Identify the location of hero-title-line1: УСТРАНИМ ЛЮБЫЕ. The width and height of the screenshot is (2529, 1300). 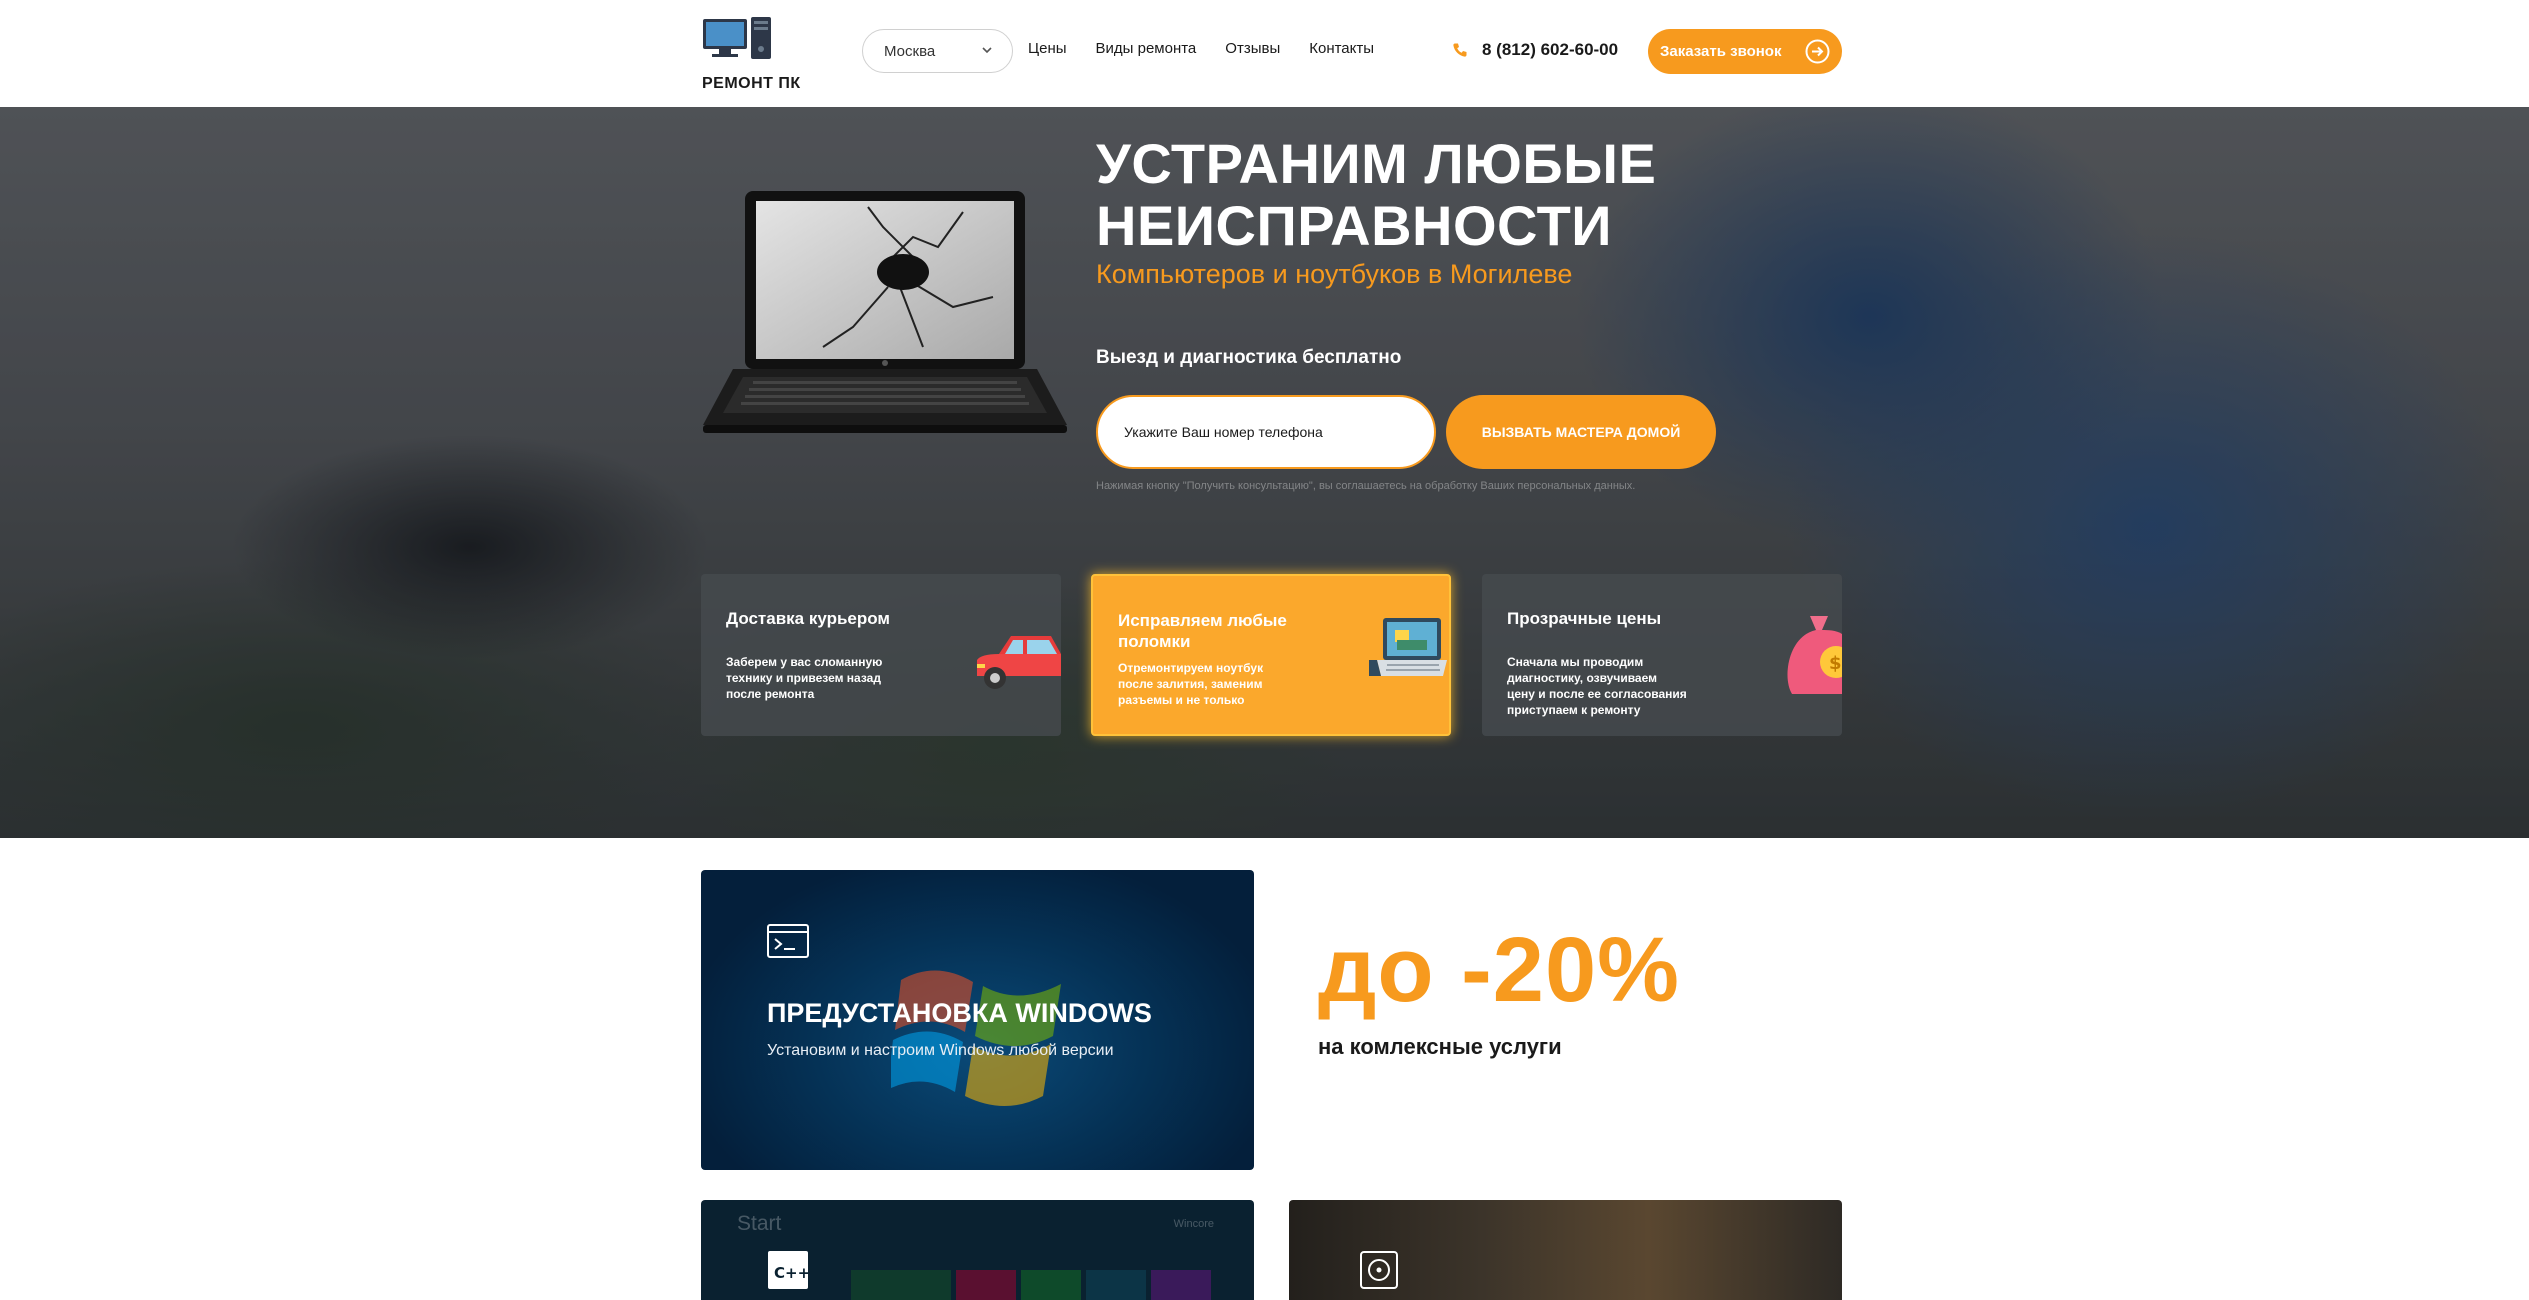
(1376, 163).